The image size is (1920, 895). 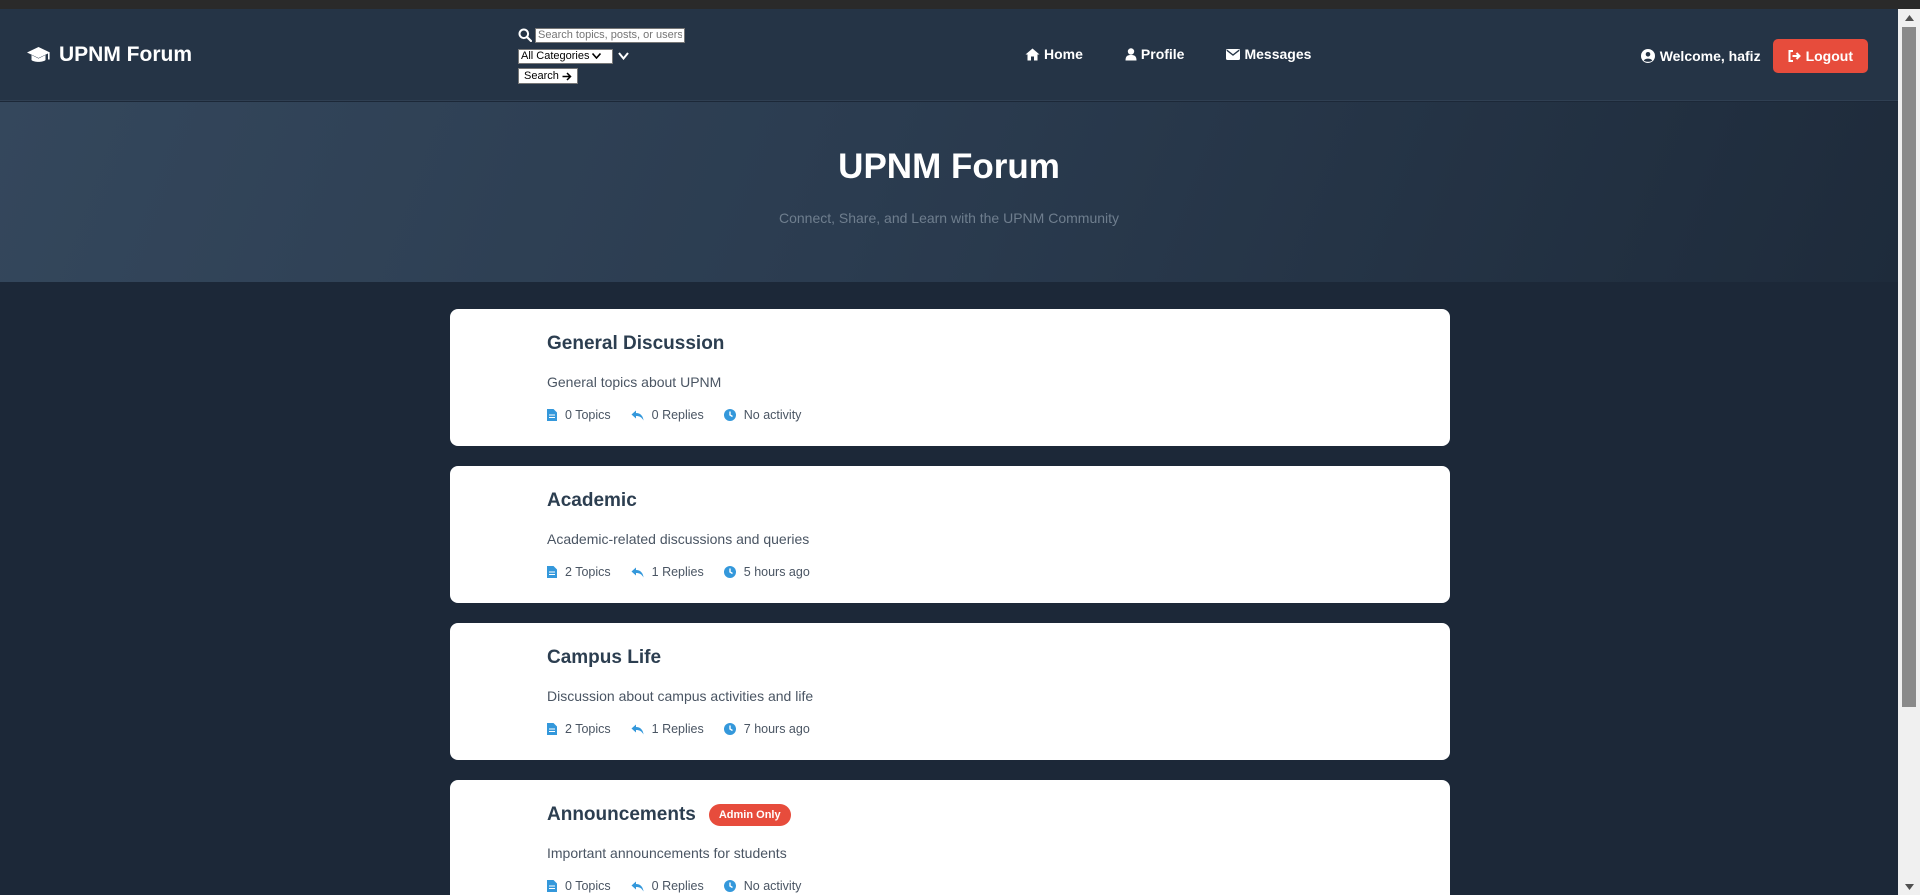 What do you see at coordinates (1278, 54) in the screenshot?
I see `nav-messages-label: Messages` at bounding box center [1278, 54].